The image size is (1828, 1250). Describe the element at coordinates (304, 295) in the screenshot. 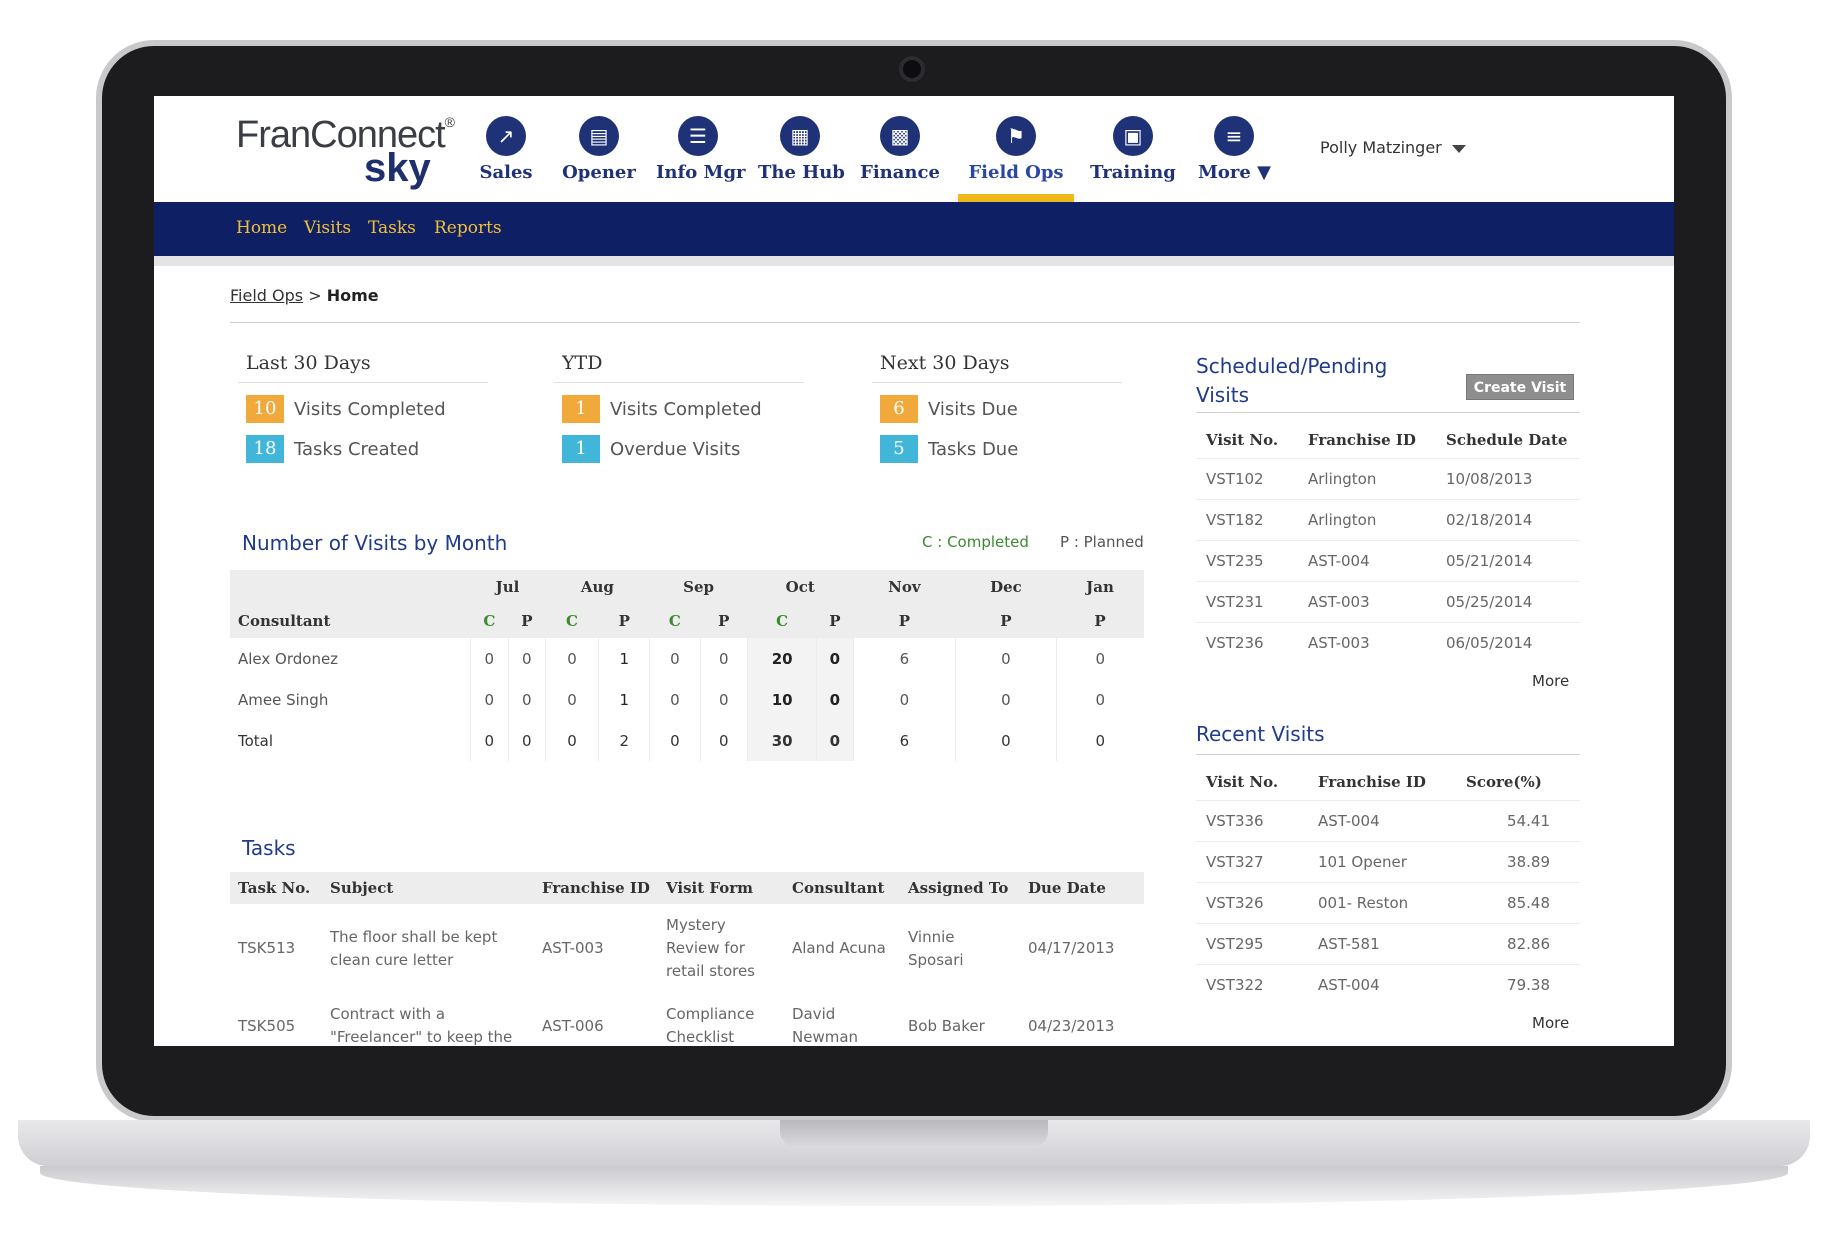

I see `breadcrumb: Field Ops > Home` at that location.